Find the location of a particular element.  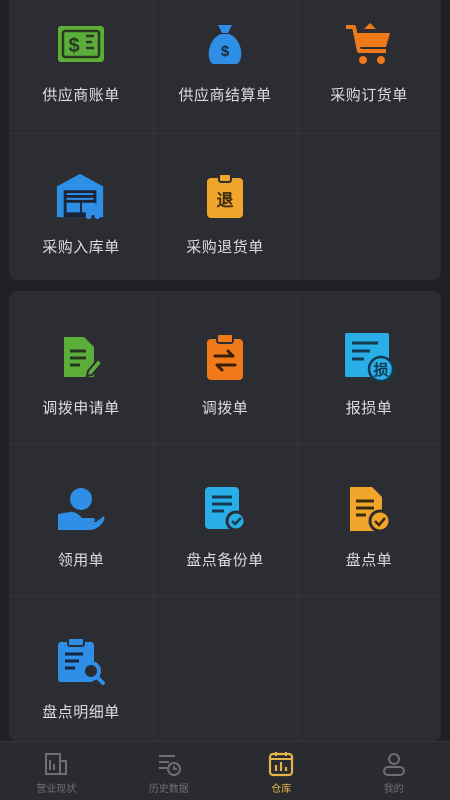

grid-item-label: 采购订货单 is located at coordinates (369, 95).